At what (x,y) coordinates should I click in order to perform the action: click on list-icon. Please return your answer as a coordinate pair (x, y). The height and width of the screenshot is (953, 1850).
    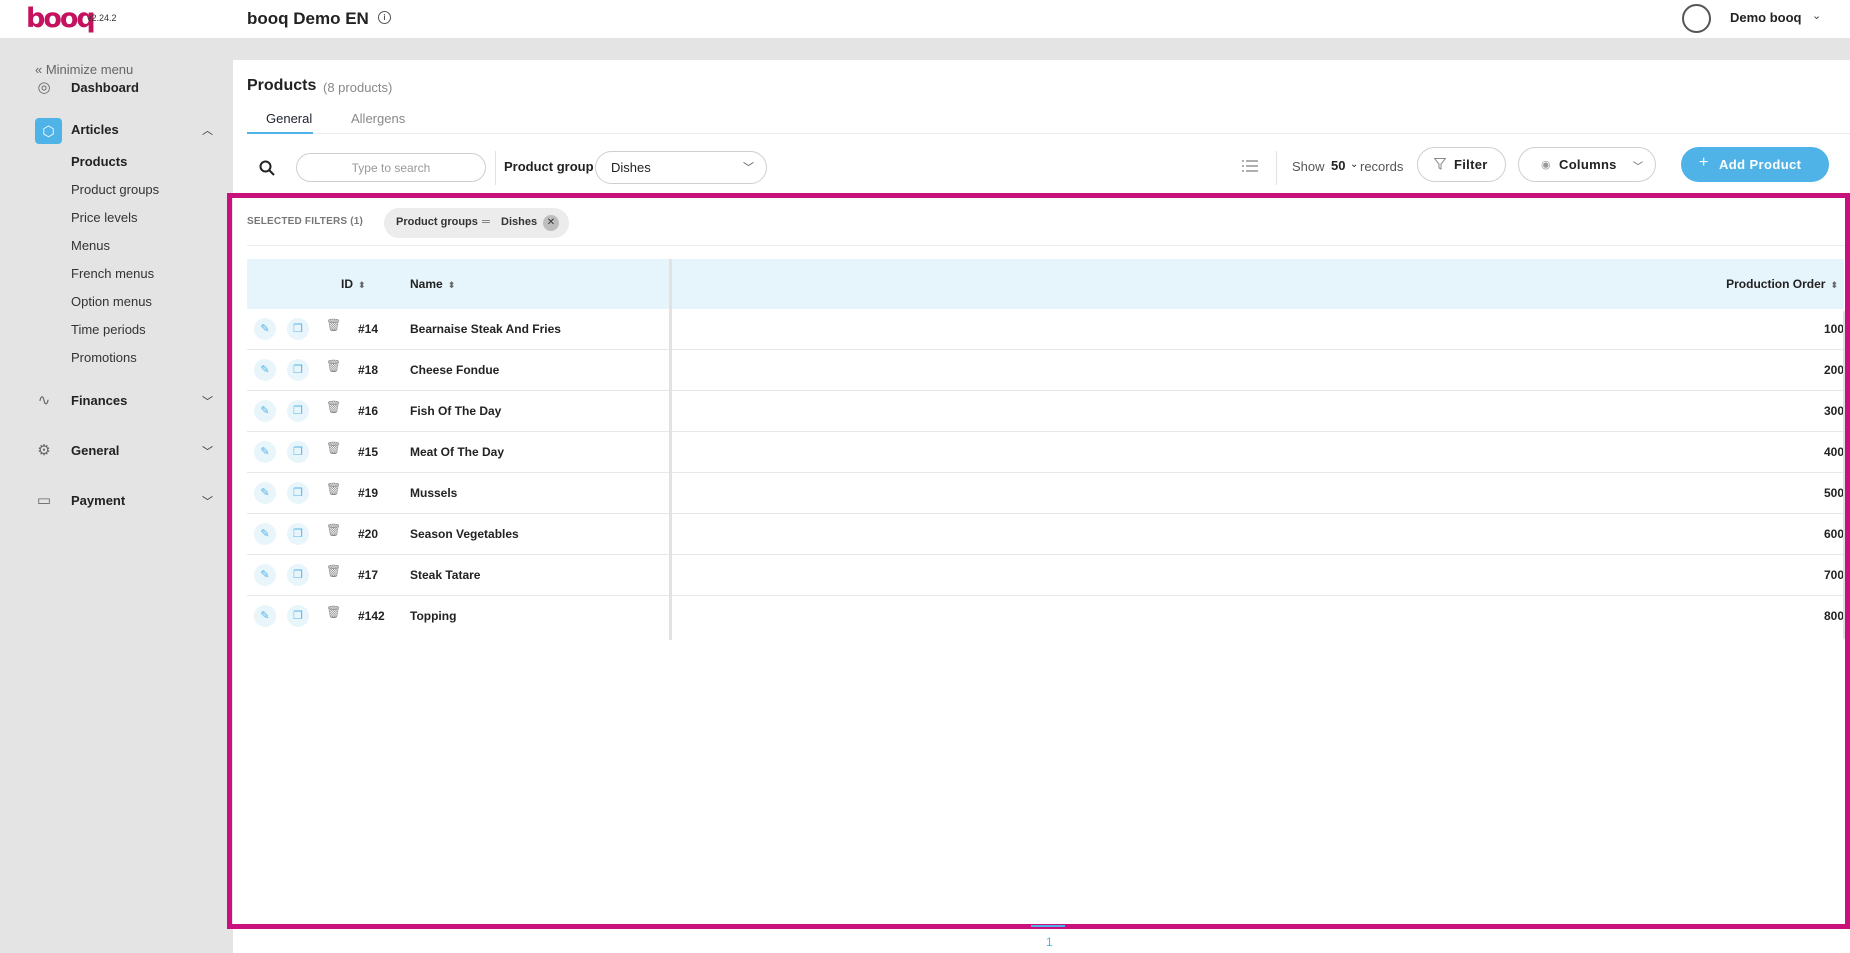
    Looking at the image, I should click on (1250, 166).